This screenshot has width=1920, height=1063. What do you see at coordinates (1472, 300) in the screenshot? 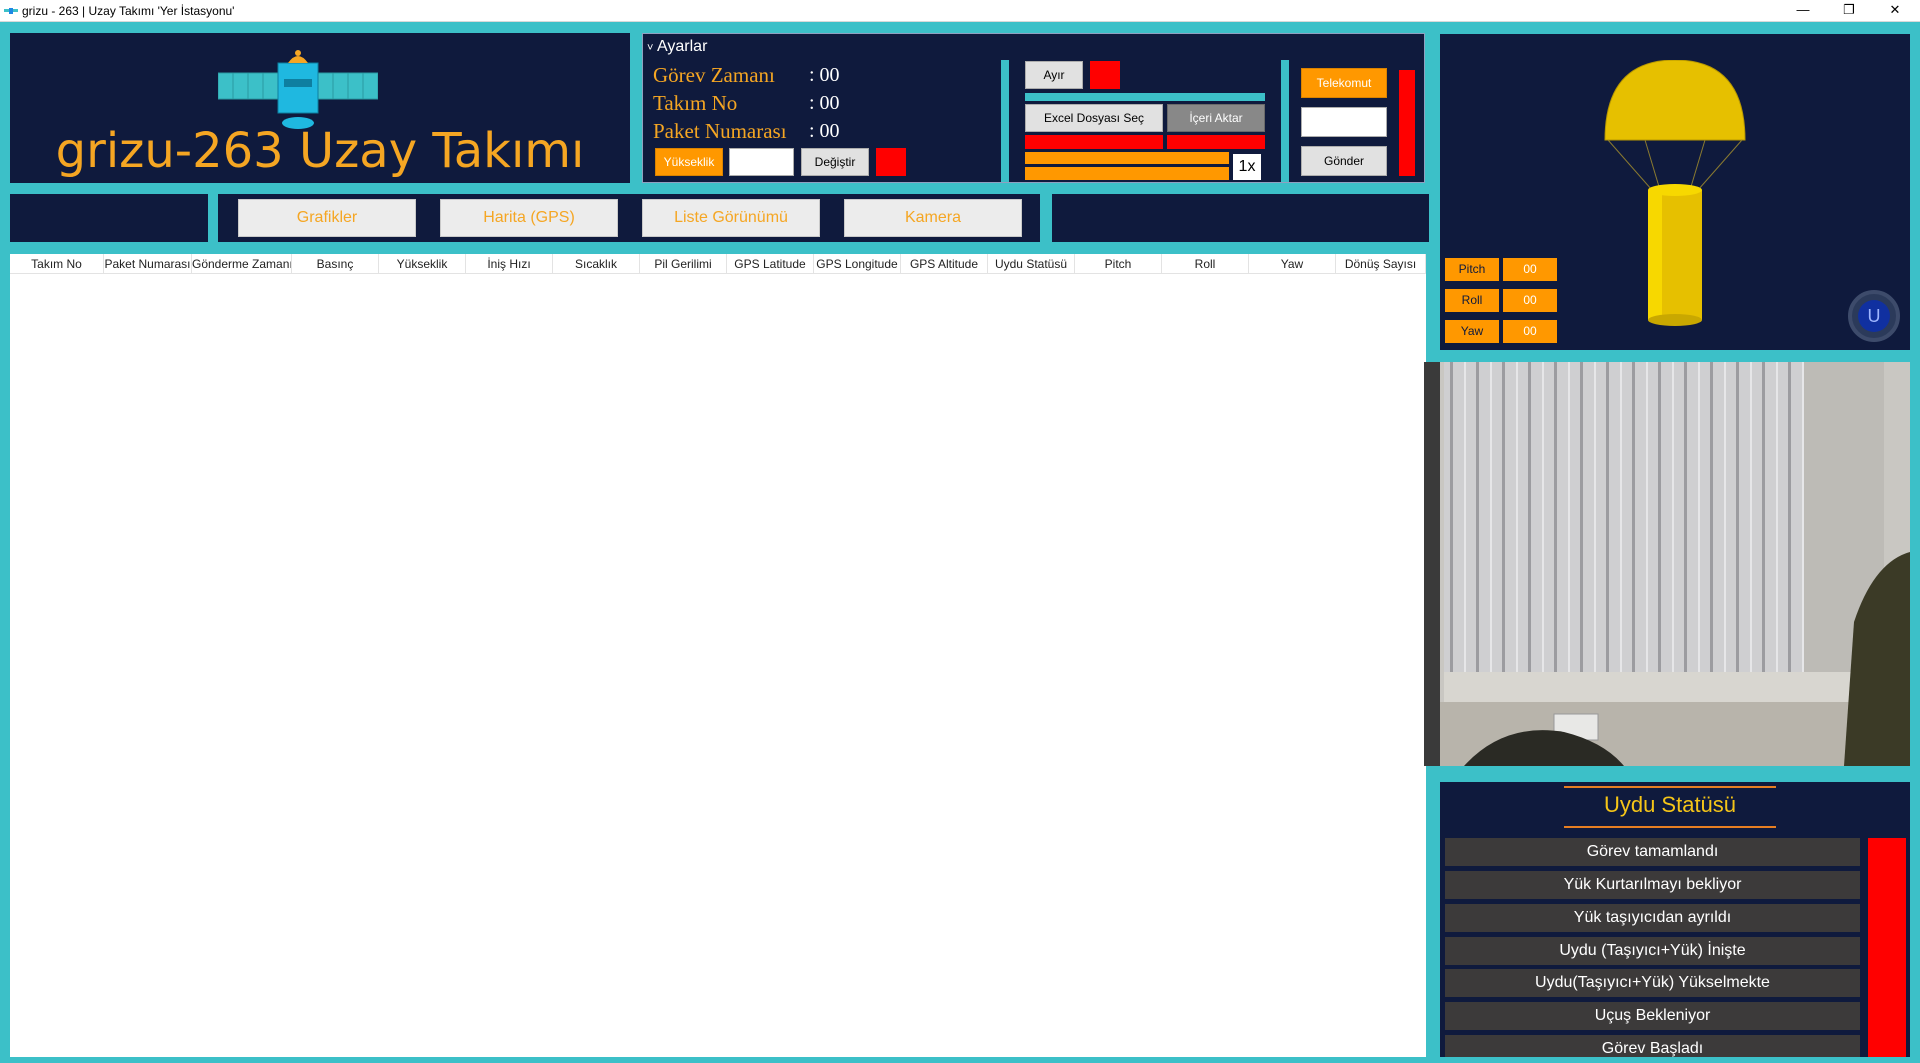
I see `roll-label: Roll` at bounding box center [1472, 300].